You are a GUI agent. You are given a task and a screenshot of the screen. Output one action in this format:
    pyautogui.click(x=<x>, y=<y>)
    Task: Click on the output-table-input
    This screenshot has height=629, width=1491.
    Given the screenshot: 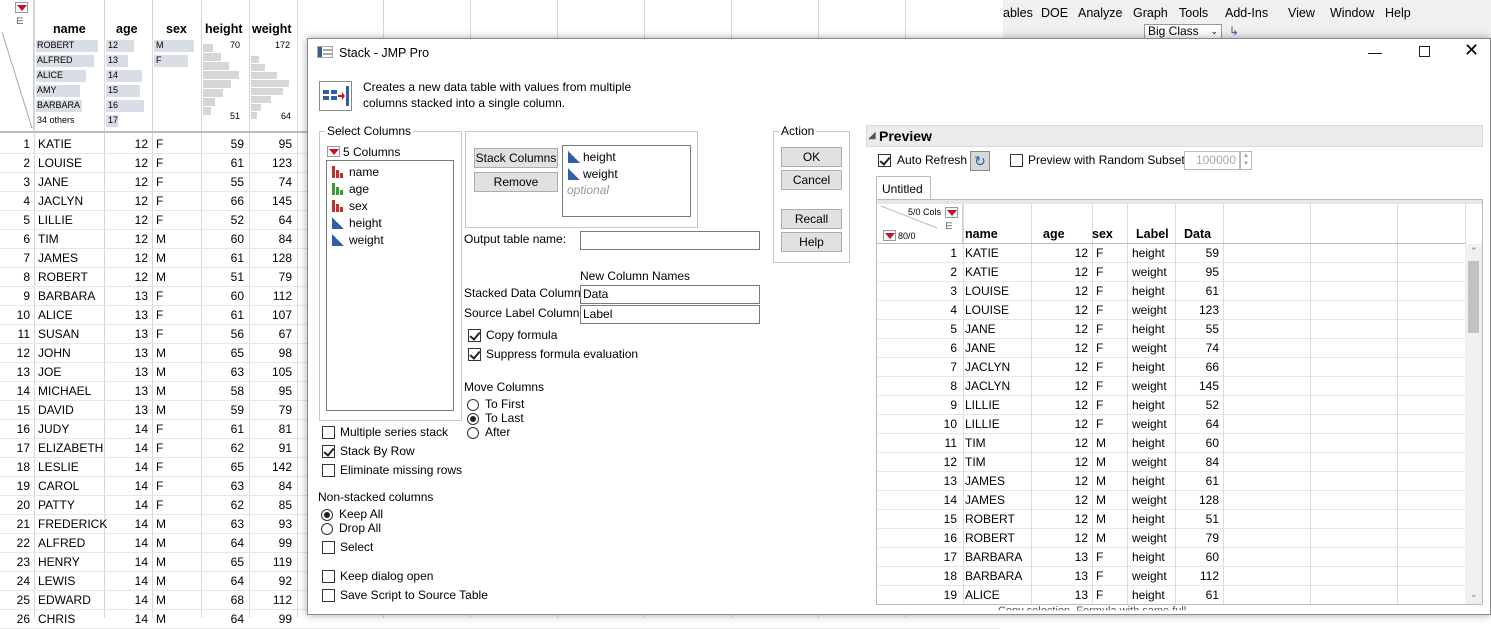 What is the action you would take?
    pyautogui.click(x=670, y=240)
    